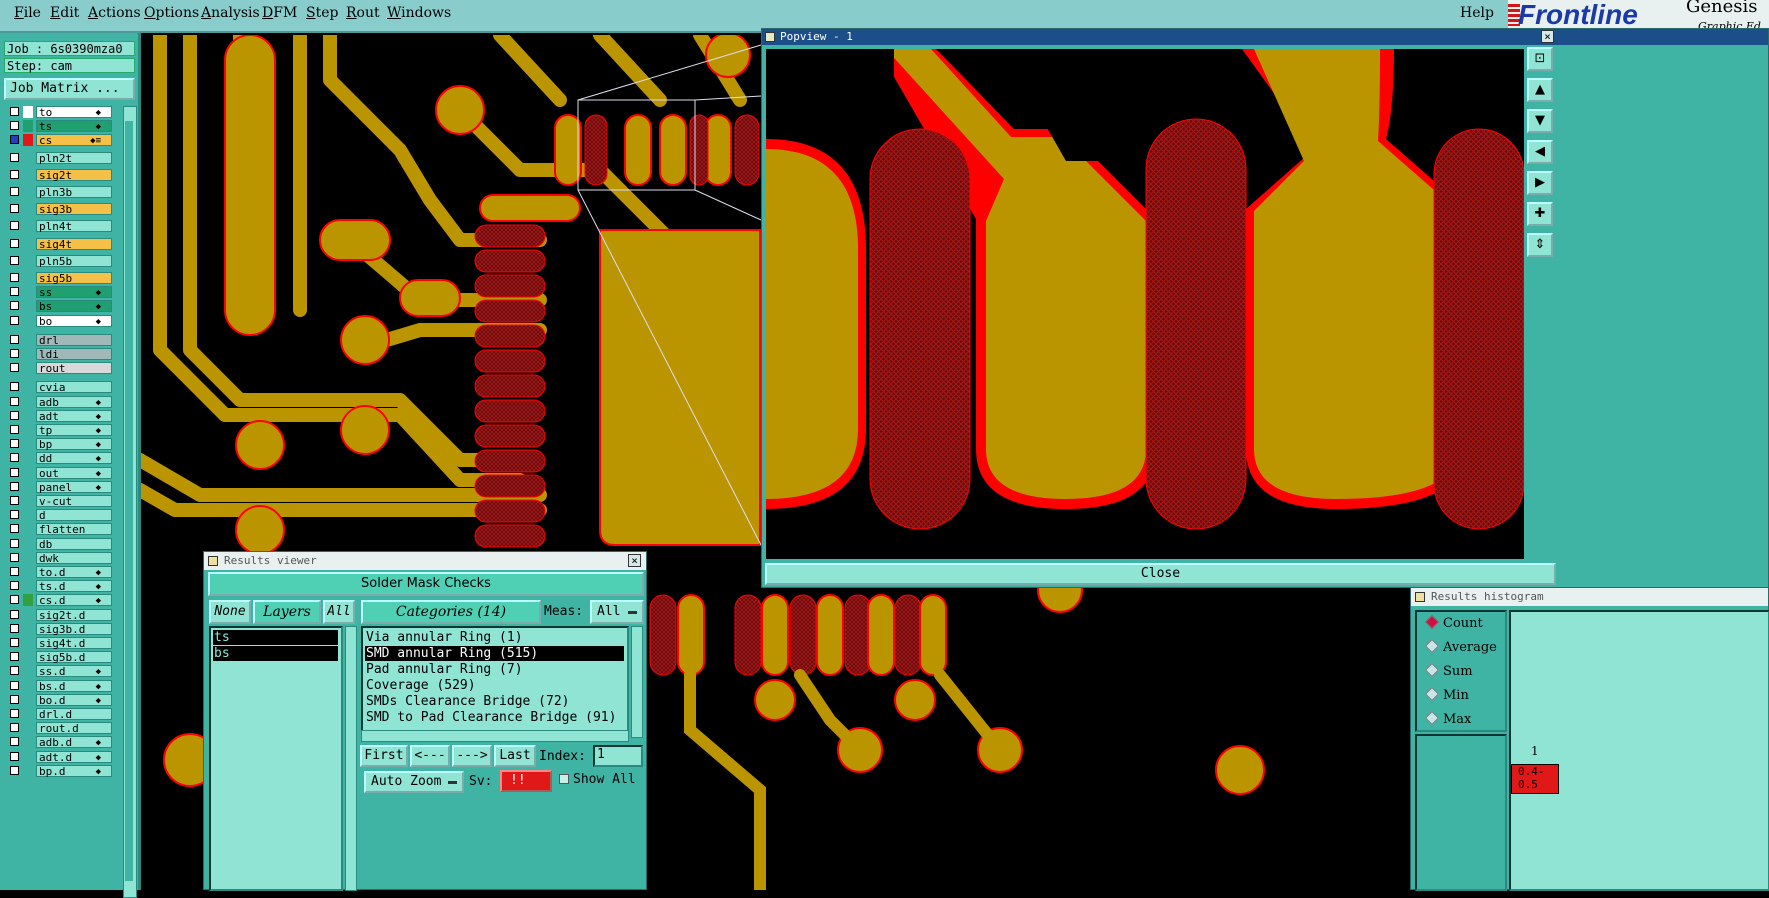 The width and height of the screenshot is (1769, 898). I want to click on layer-name: ts ◆, so click(74, 126).